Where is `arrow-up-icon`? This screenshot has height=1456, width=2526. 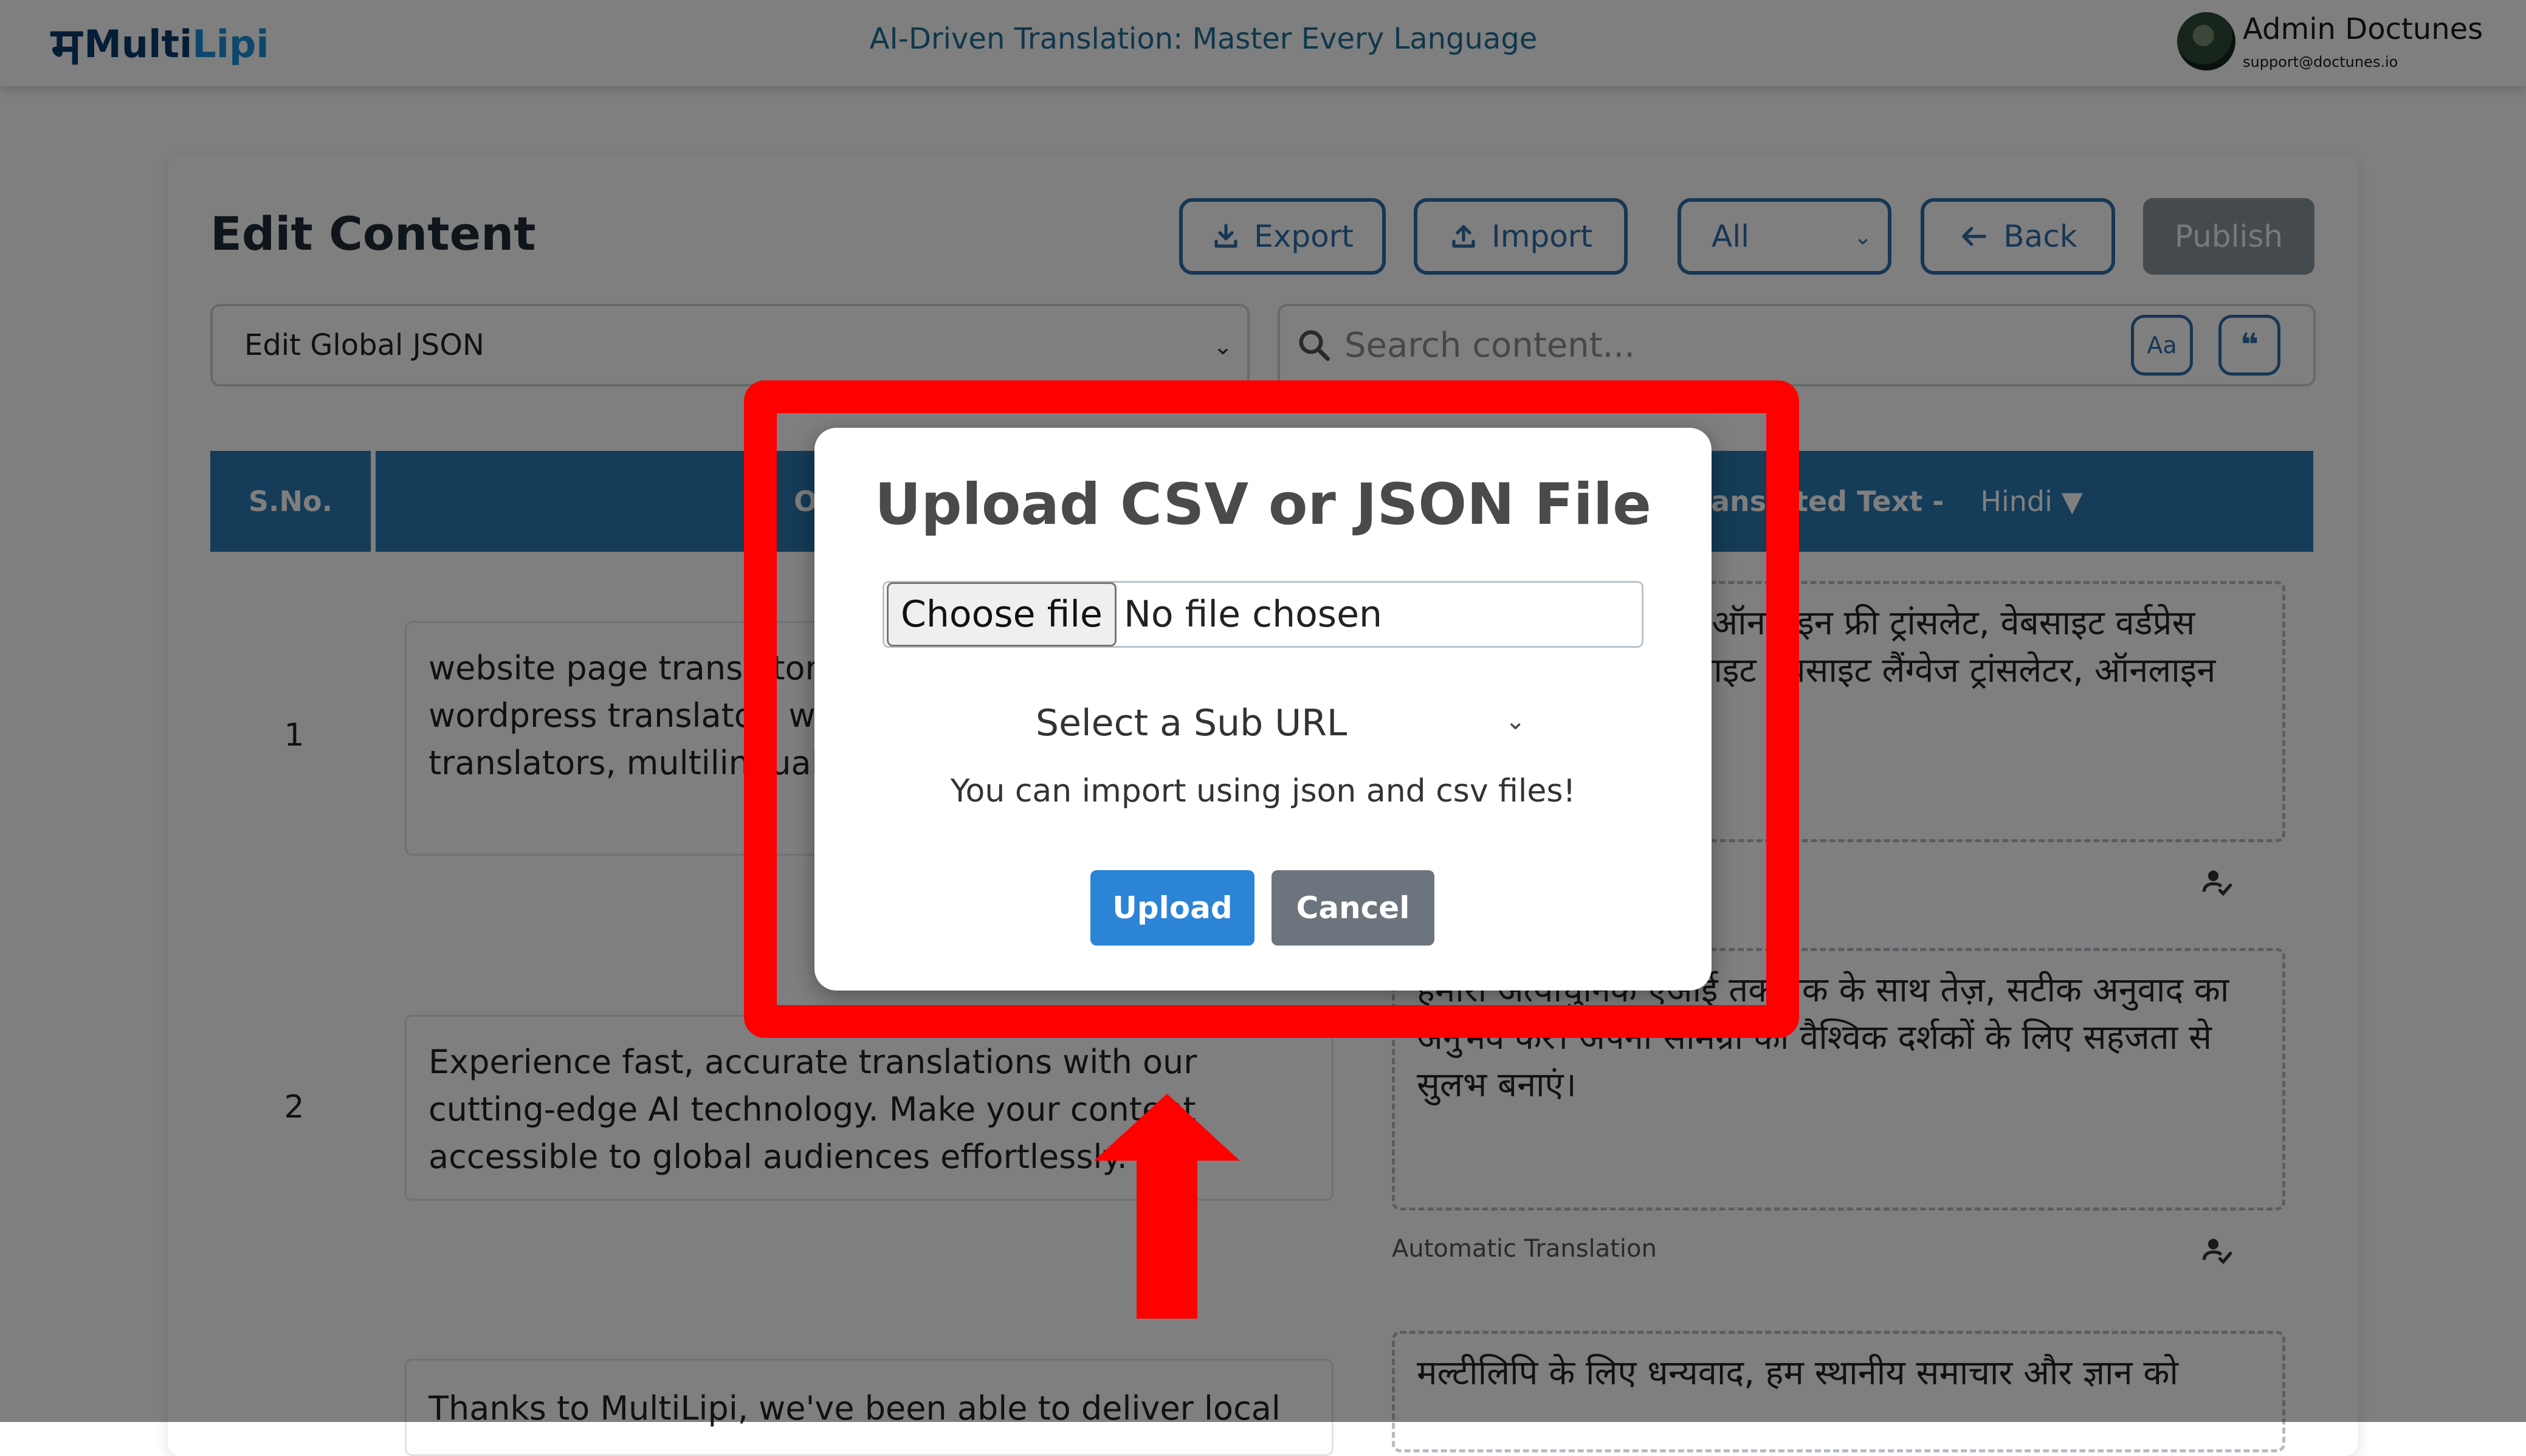
arrow-up-icon is located at coordinates (1167, 1206).